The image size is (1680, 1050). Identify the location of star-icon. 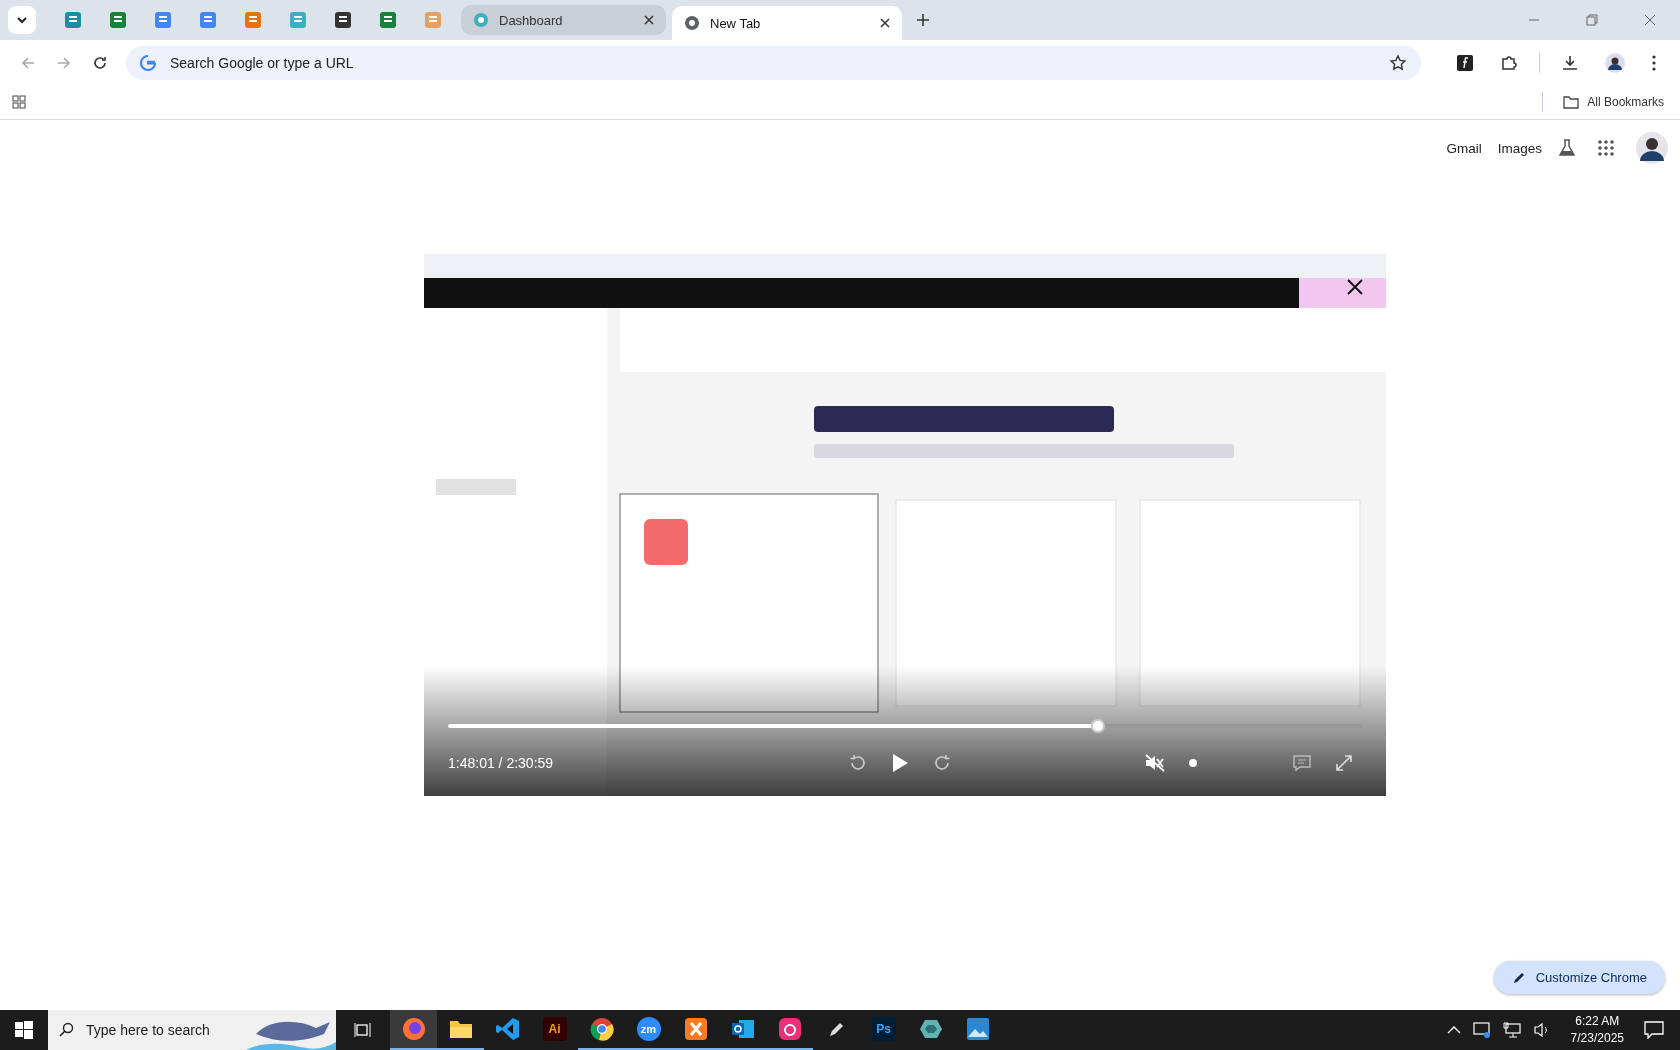
(1398, 62).